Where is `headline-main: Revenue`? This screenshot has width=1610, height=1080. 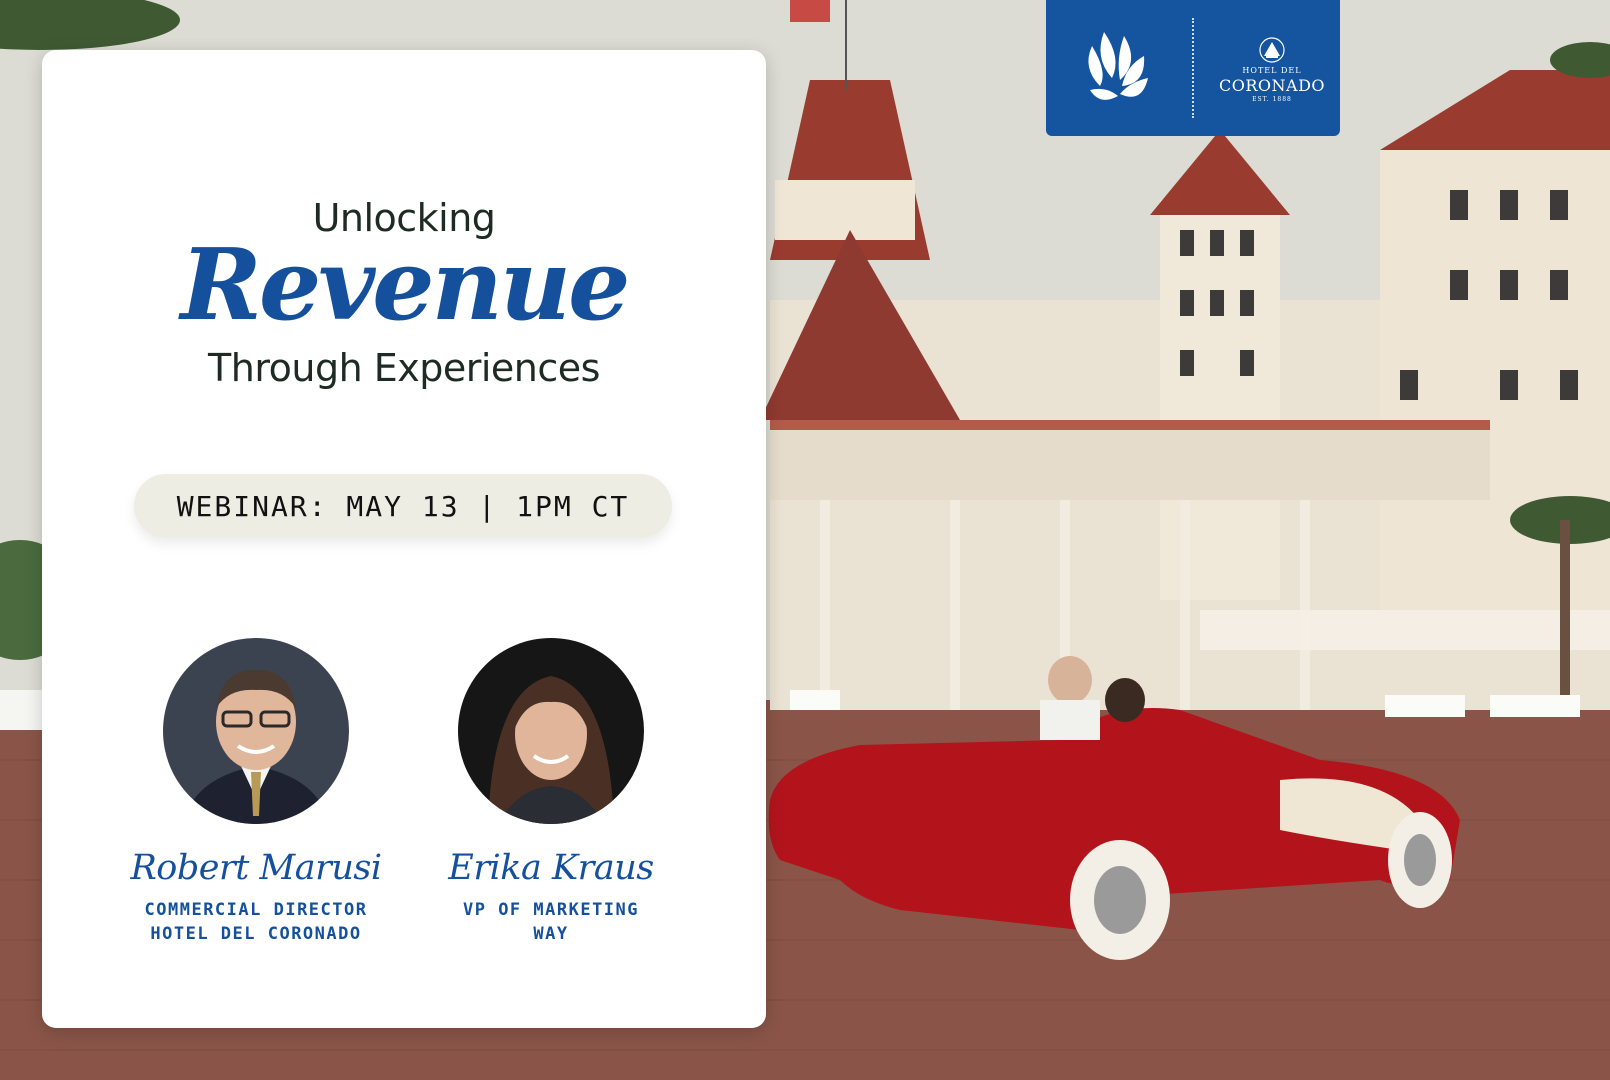 headline-main: Revenue is located at coordinates (405, 285).